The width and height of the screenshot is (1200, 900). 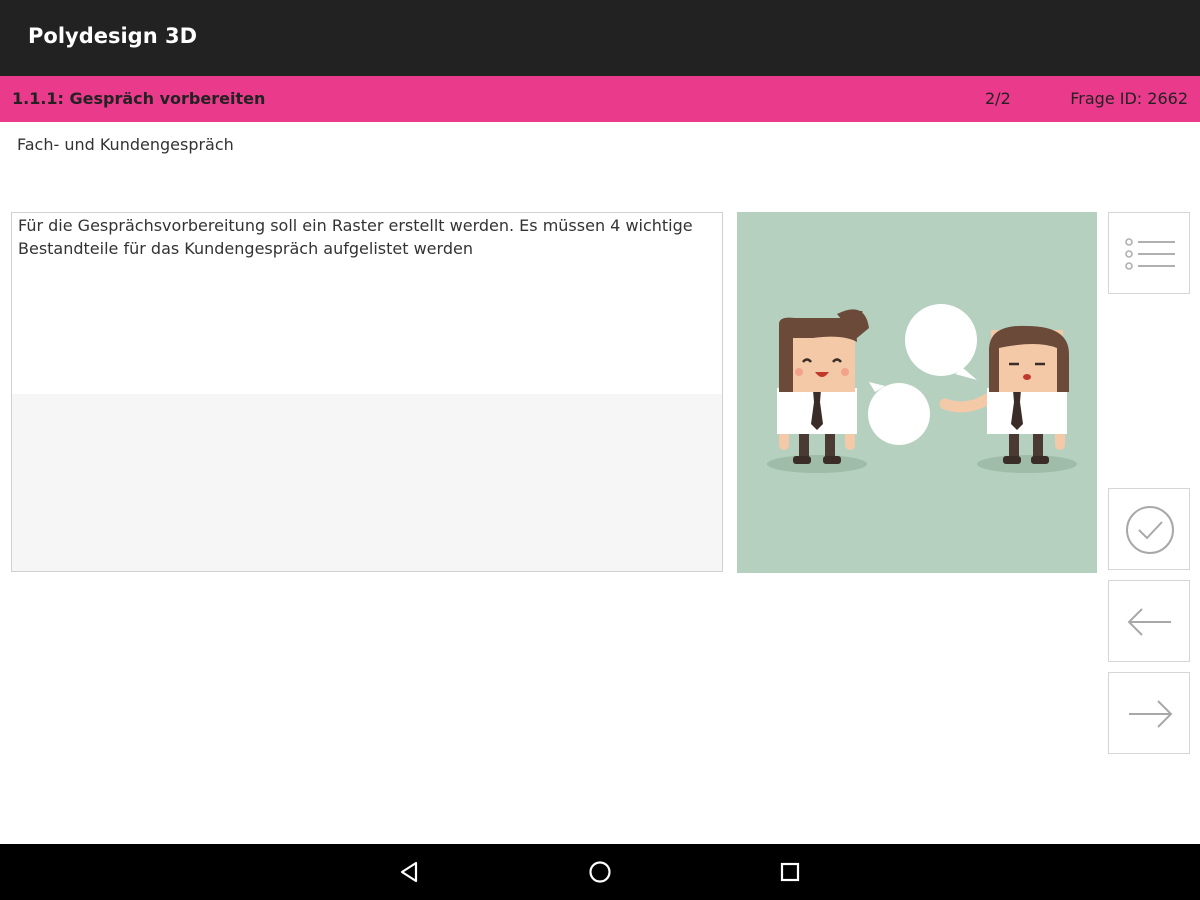 I want to click on system-nav-bar, so click(x=600, y=872).